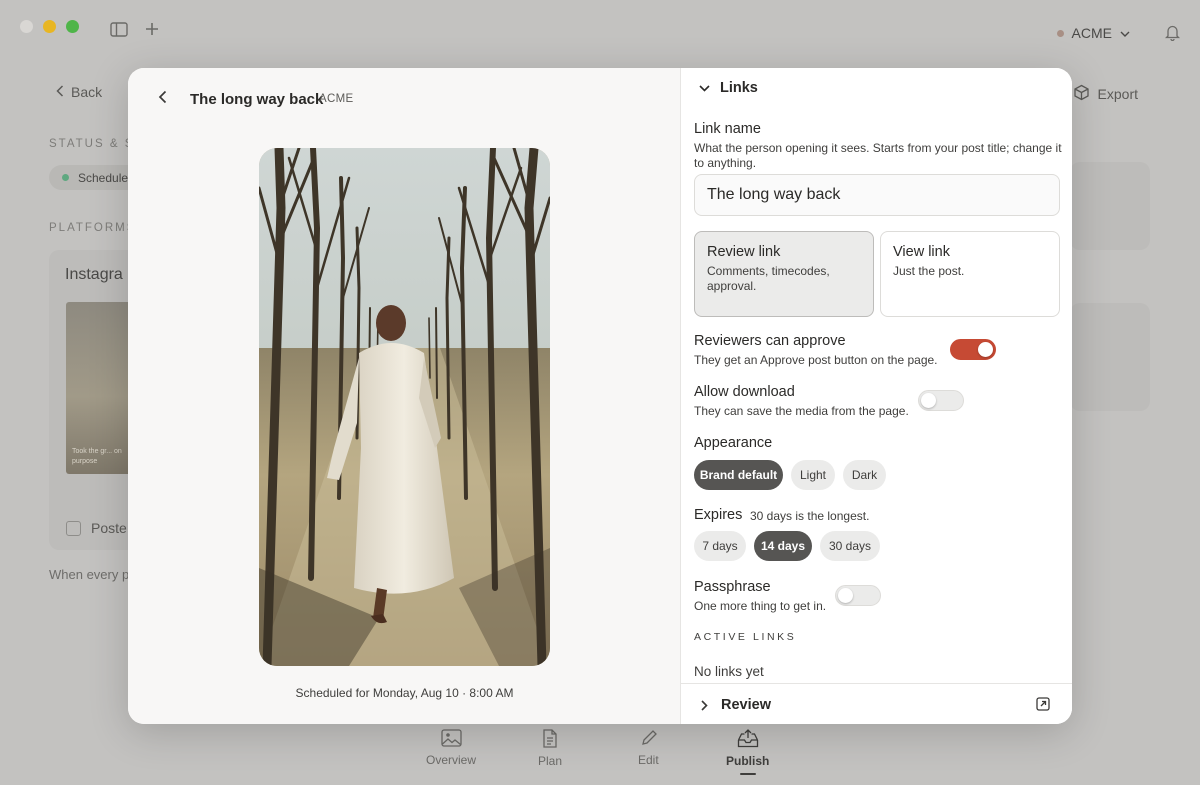  What do you see at coordinates (257, 99) in the screenshot?
I see `modal-title: The long way back` at bounding box center [257, 99].